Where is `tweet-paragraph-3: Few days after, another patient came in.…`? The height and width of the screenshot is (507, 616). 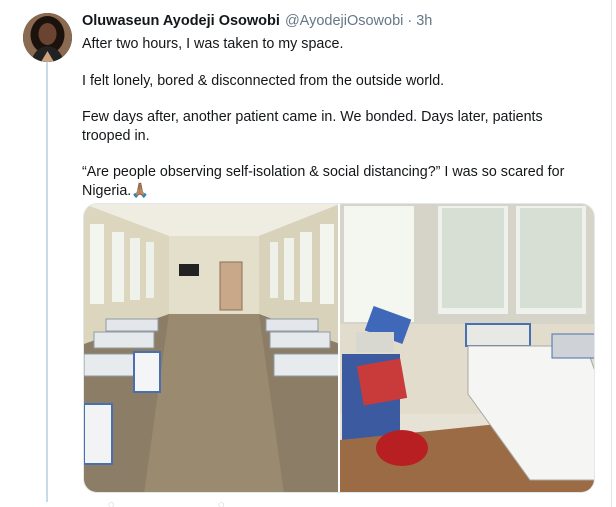
tweet-paragraph-3: Few days after, another patient came in.… is located at coordinates (312, 126).